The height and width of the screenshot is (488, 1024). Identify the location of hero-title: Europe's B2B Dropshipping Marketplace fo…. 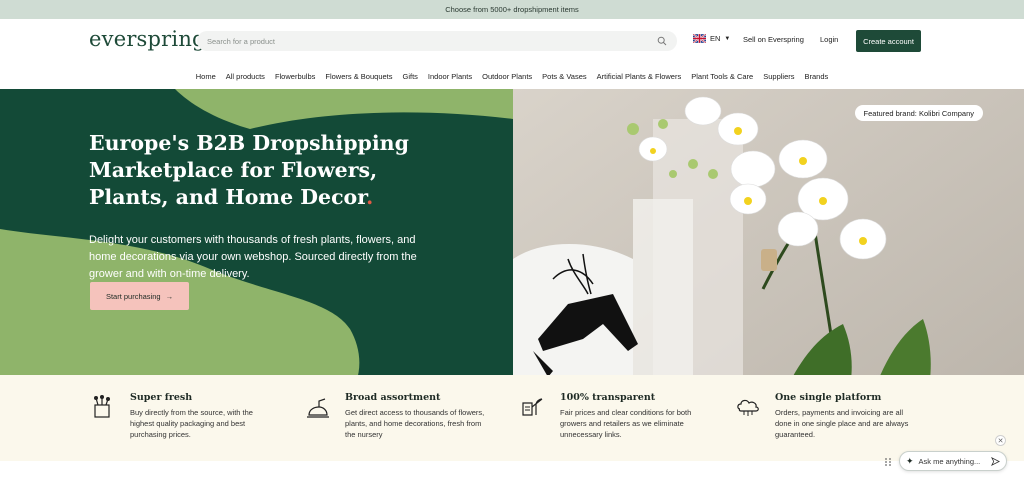
(269, 170).